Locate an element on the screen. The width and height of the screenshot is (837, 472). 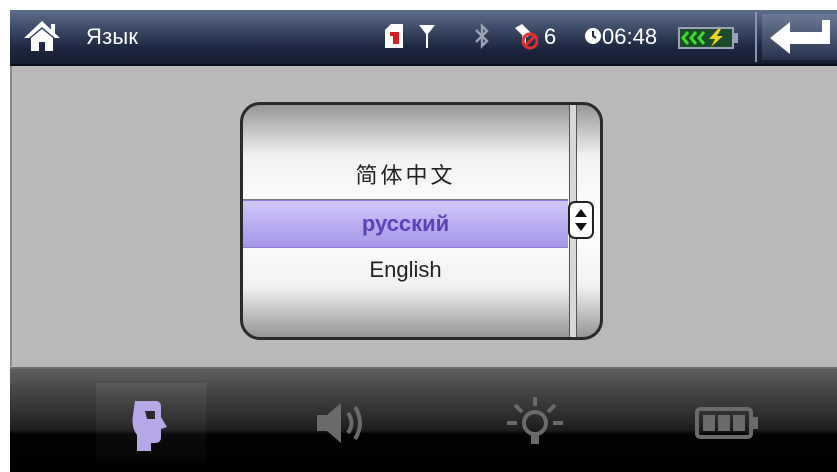
power-settings-button is located at coordinates (723, 423).